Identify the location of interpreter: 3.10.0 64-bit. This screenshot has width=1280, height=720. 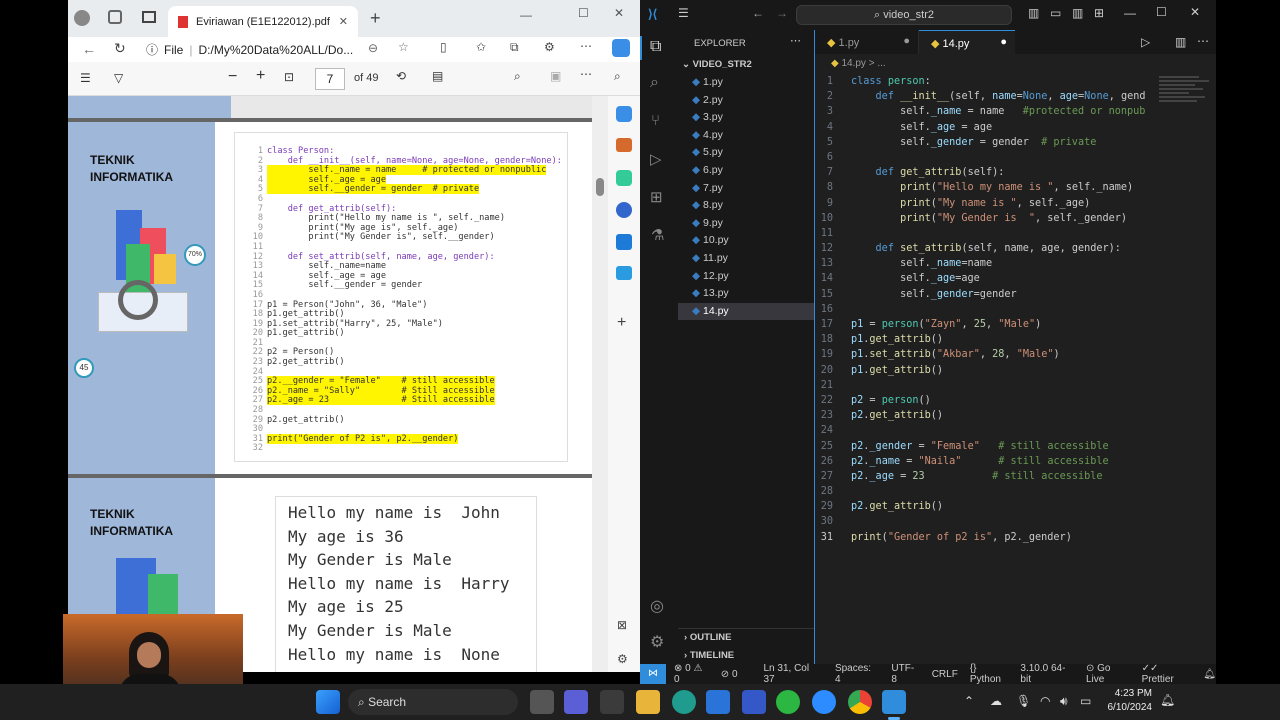
(1048, 674).